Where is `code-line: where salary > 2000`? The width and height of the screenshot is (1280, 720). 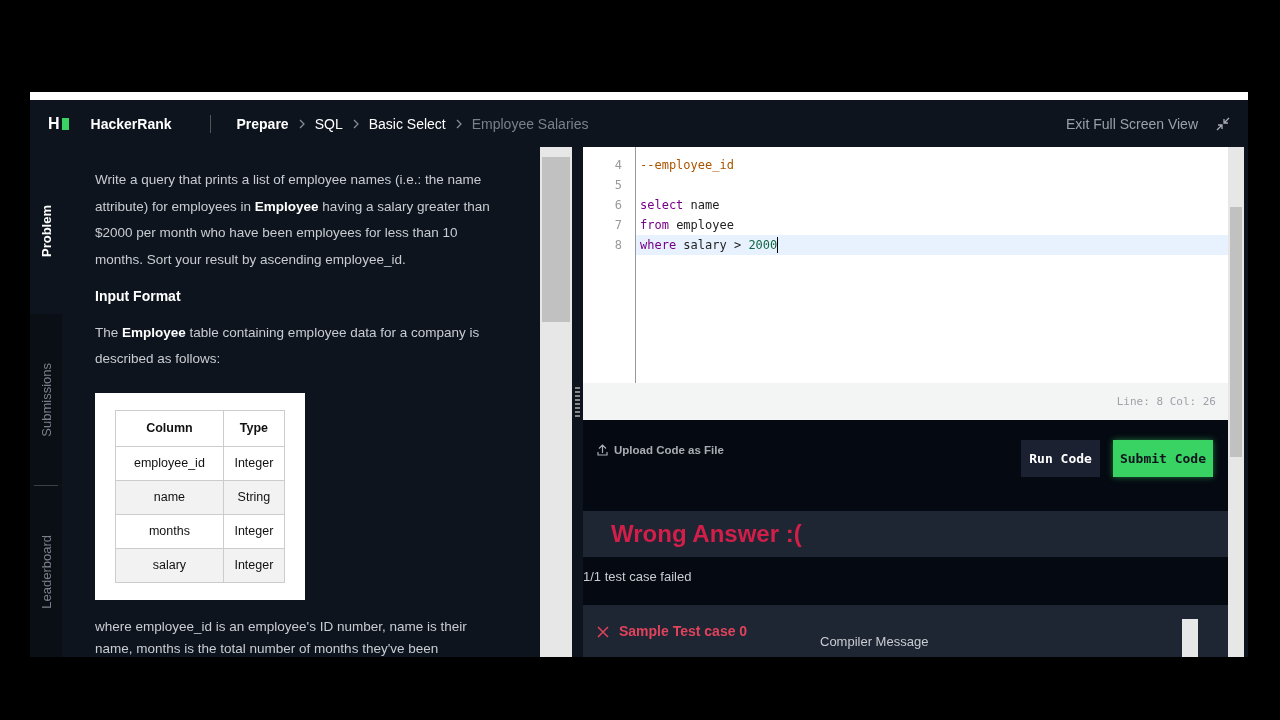 code-line: where salary > 2000 is located at coordinates (709, 245).